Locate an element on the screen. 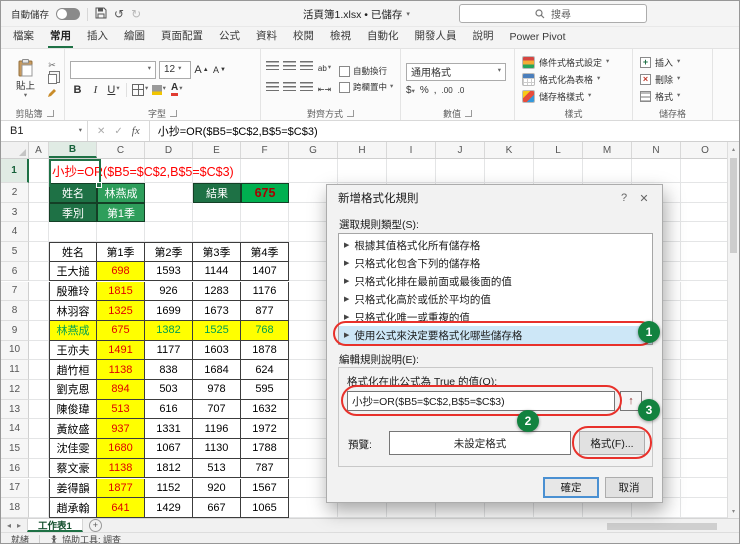  tab-開發人員: 開發人員 is located at coordinates (436, 36).